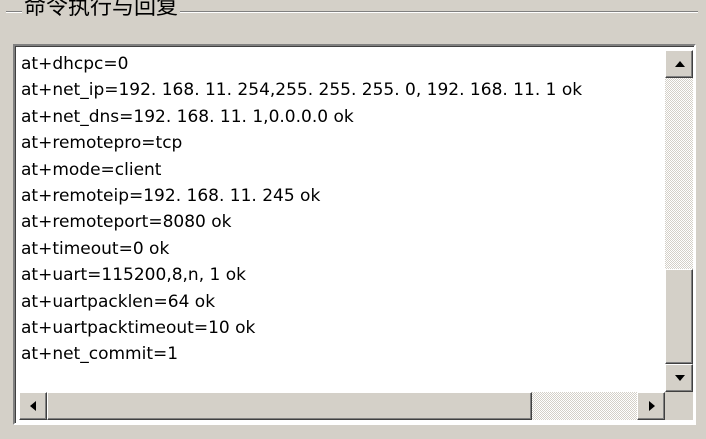  I want to click on log-line: at+dhcpc=0, so click(75, 64).